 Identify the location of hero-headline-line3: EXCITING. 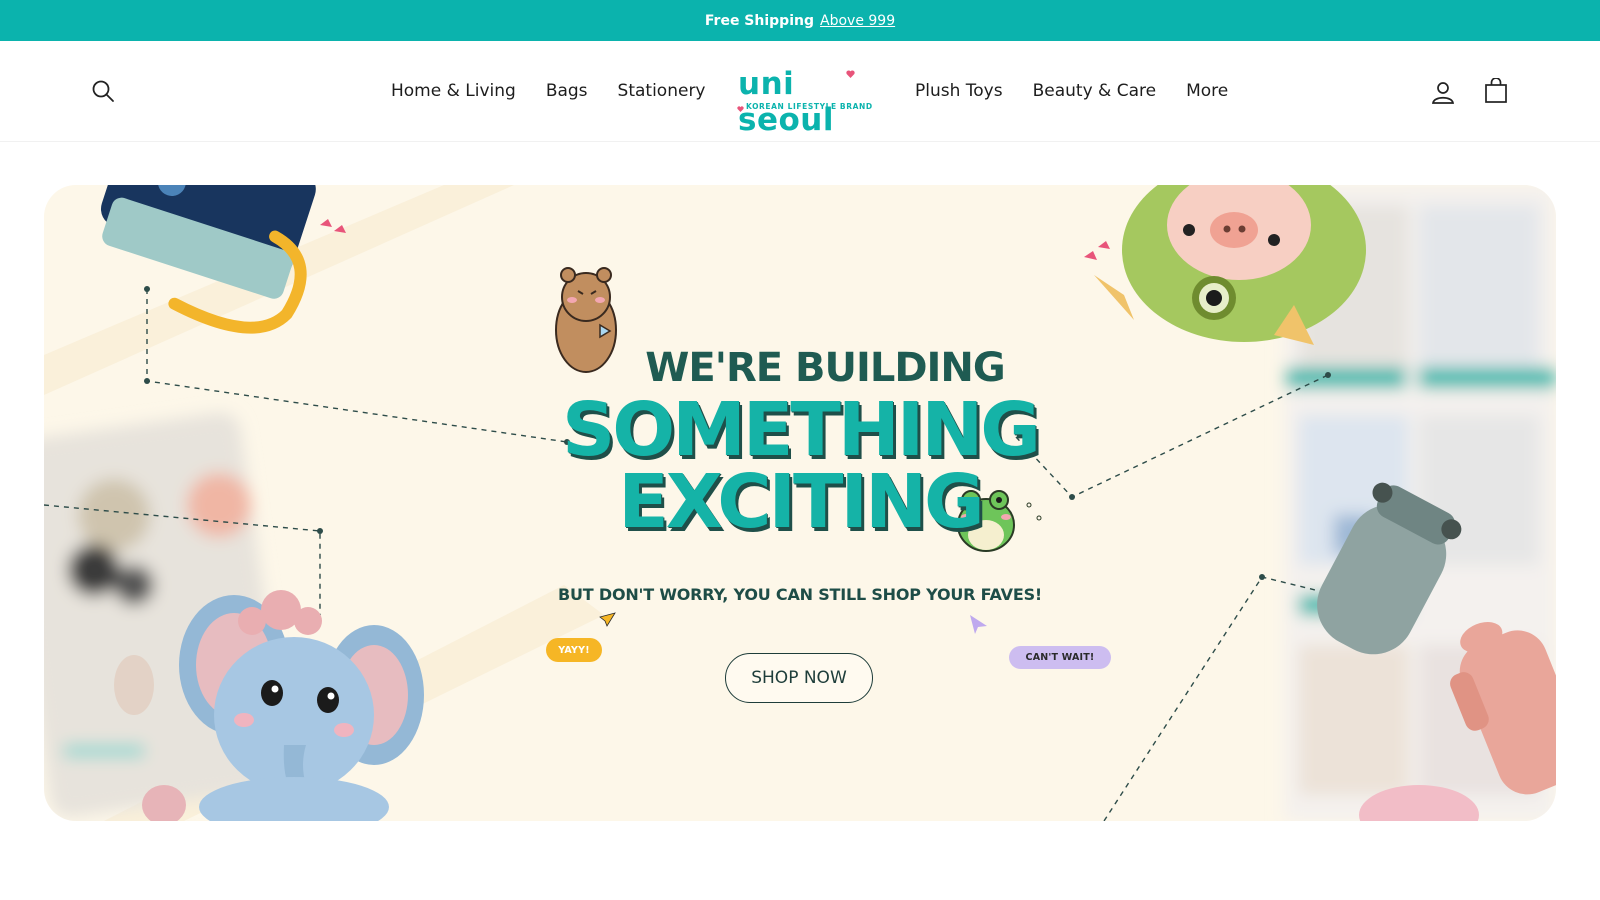
(801, 502).